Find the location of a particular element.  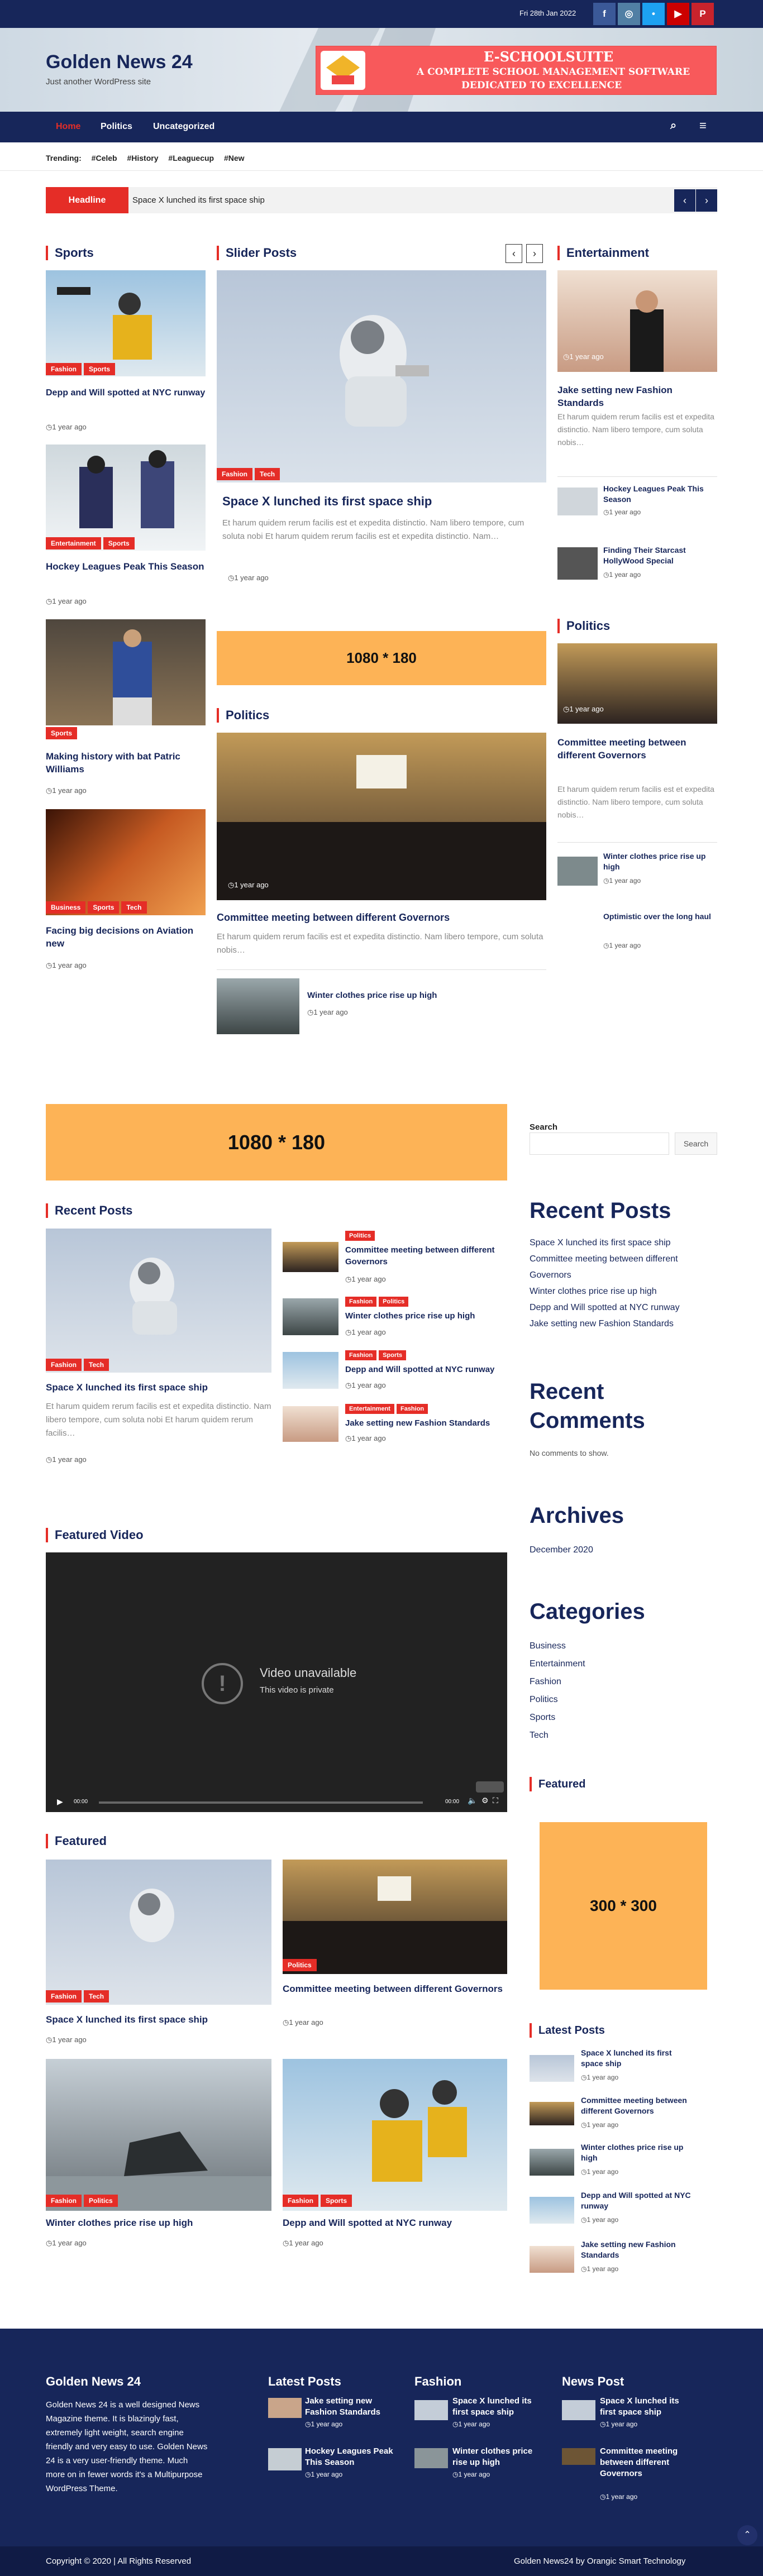

trending-tag: #Celeb is located at coordinates (104, 158).